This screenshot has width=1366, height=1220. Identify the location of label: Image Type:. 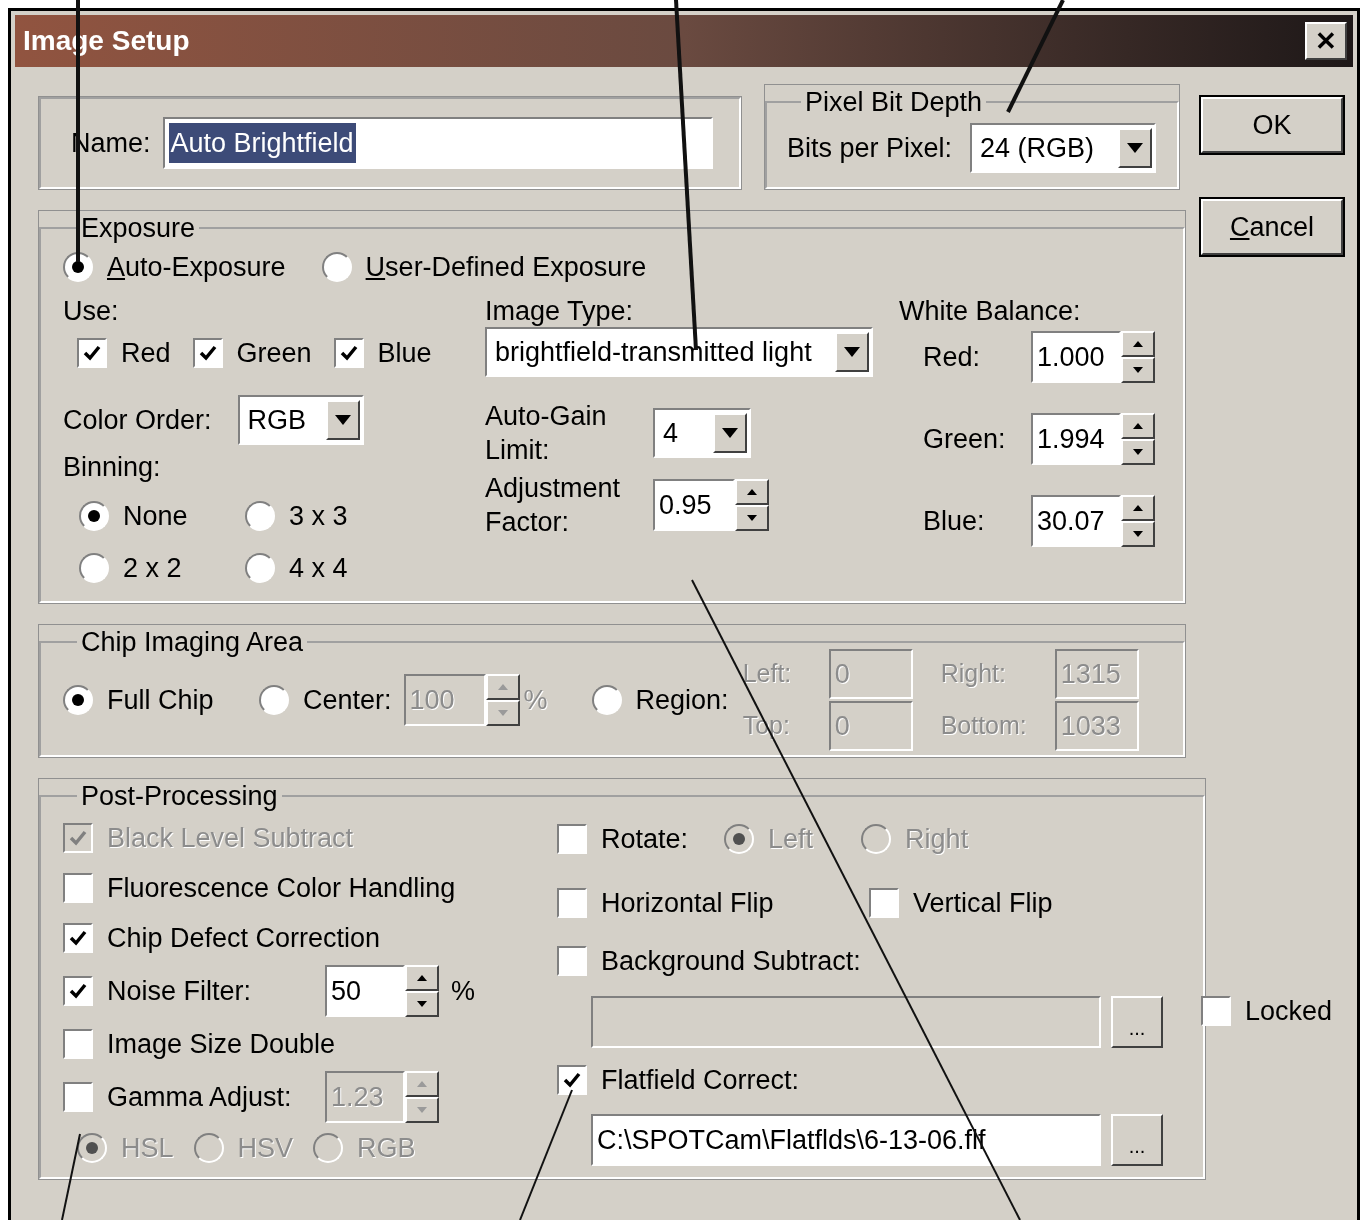
(560, 311).